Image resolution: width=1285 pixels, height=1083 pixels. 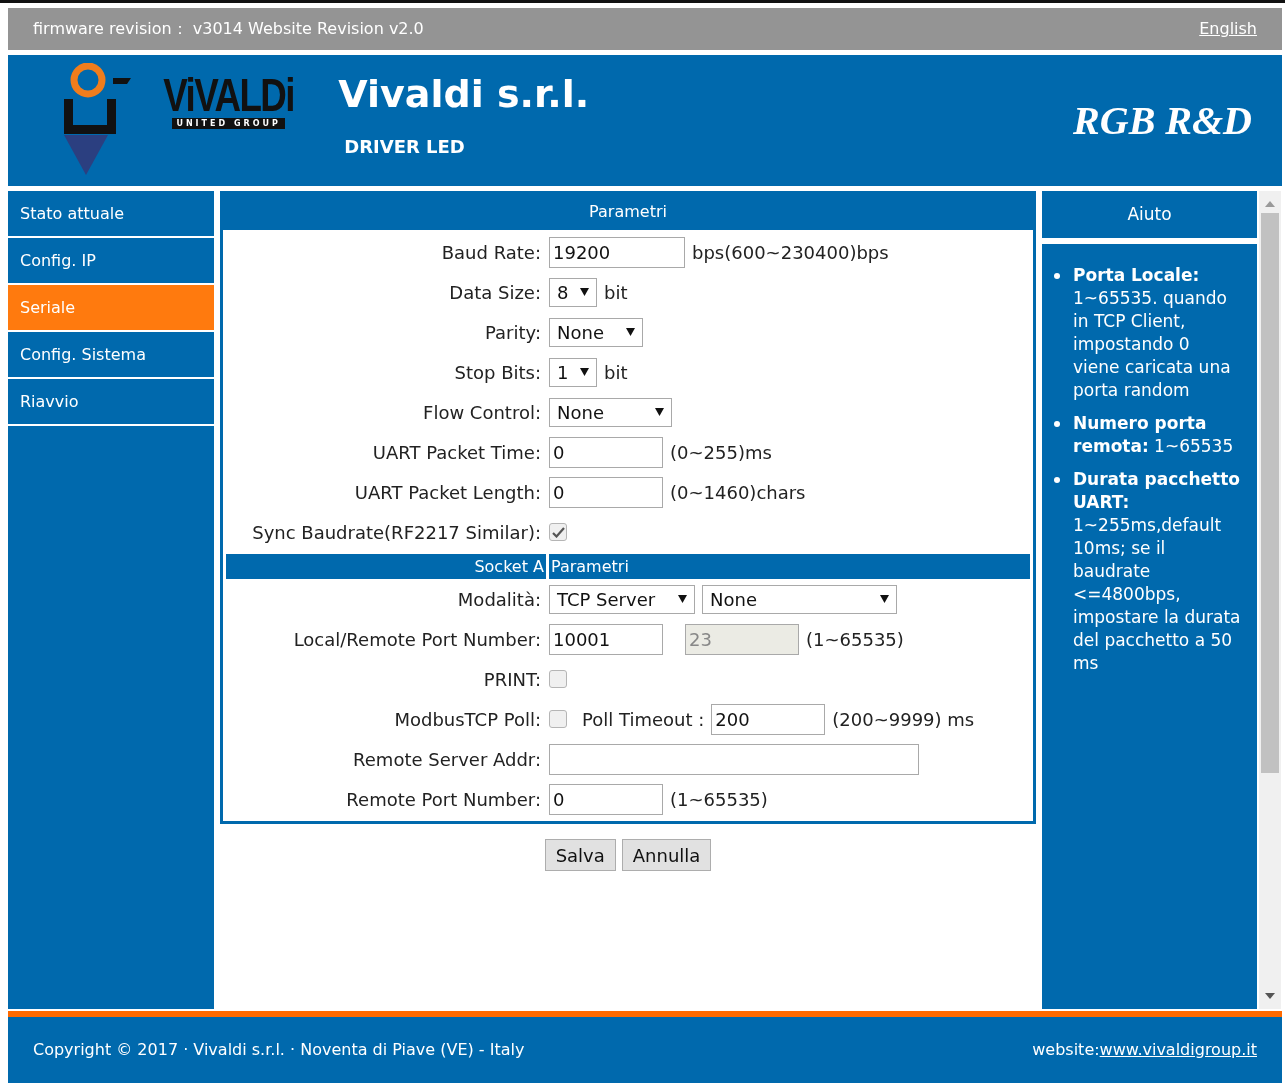 I want to click on field-label: Poll Timeout :, so click(x=643, y=719).